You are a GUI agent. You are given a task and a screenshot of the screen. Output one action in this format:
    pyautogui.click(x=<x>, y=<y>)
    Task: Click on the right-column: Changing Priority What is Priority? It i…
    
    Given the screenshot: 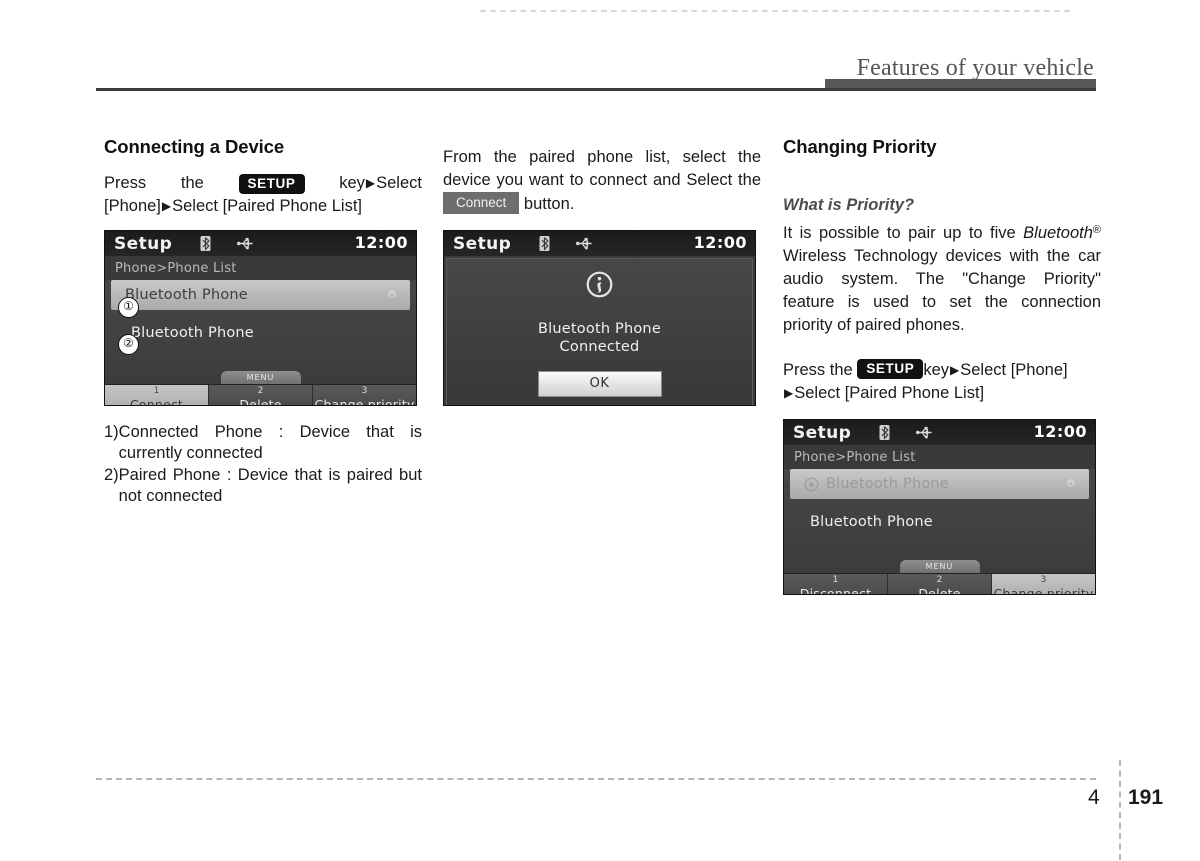 What is the action you would take?
    pyautogui.click(x=942, y=365)
    